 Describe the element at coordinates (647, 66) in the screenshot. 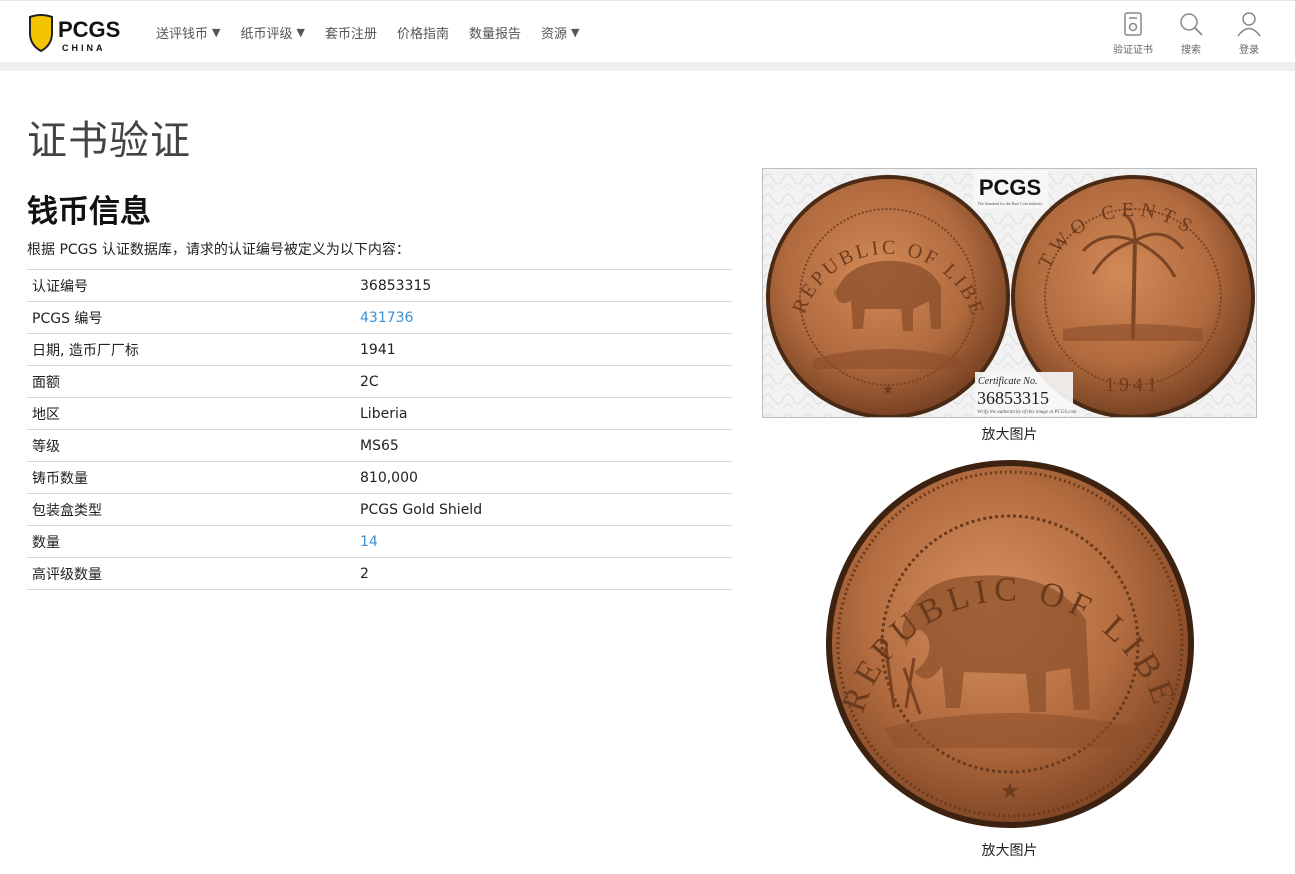

I see `header-divider-band` at that location.